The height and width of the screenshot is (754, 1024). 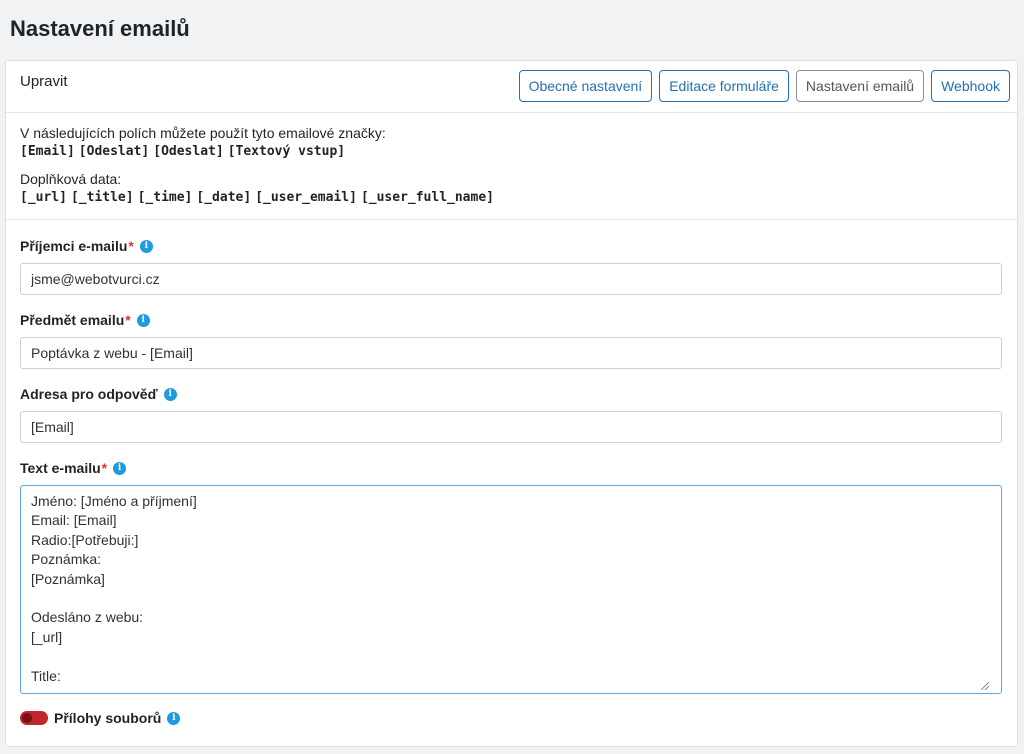 What do you see at coordinates (306, 197) in the screenshot?
I see `extra-tag: [_user_email]` at bounding box center [306, 197].